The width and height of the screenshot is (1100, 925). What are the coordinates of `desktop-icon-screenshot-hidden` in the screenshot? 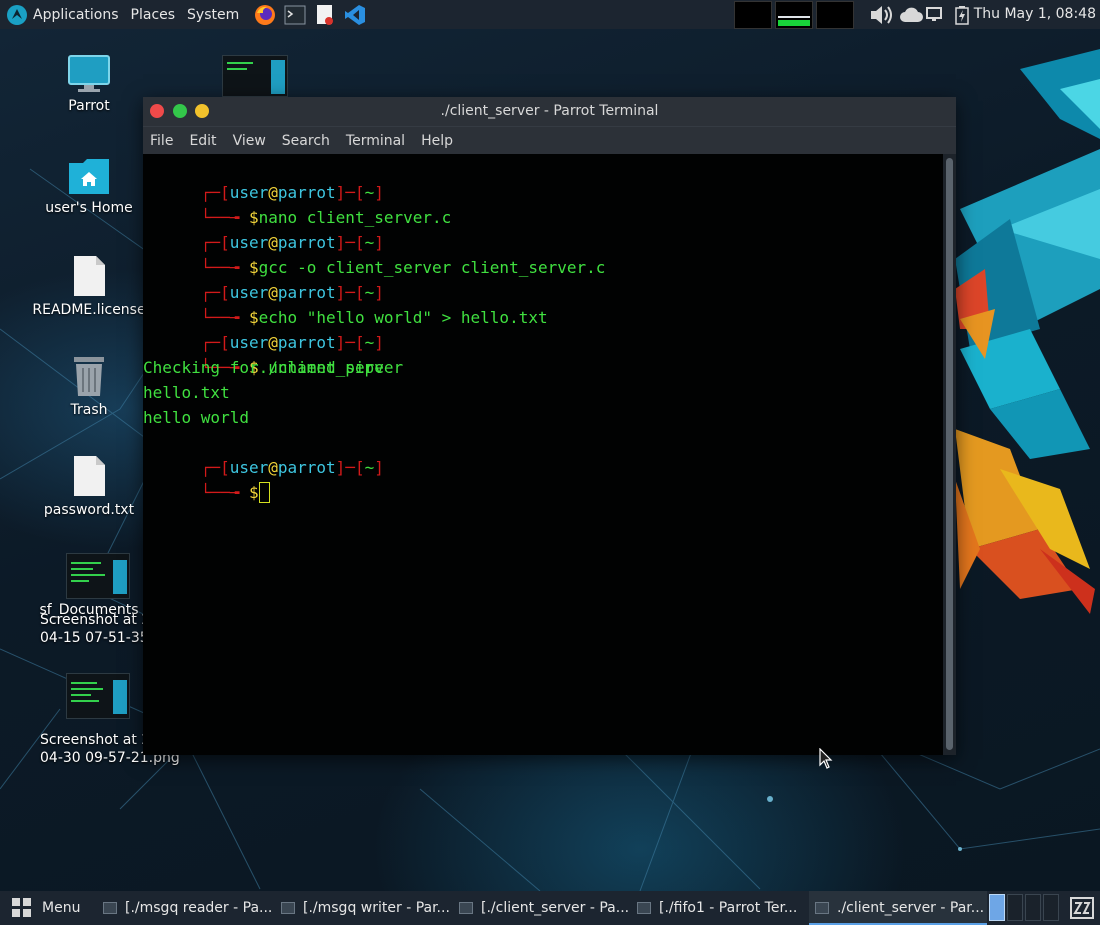 It's located at (255, 76).